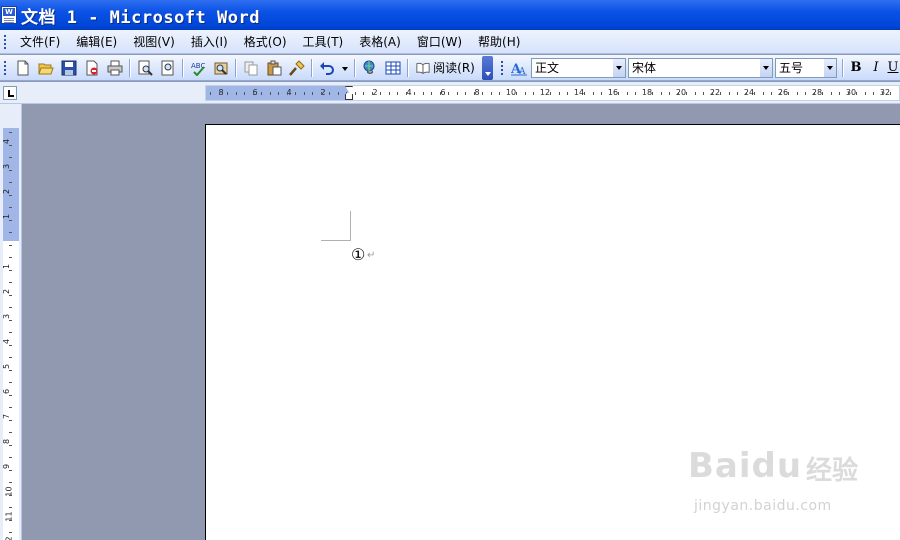 The image size is (900, 540). What do you see at coordinates (856, 68) in the screenshot?
I see `bold-button: B` at bounding box center [856, 68].